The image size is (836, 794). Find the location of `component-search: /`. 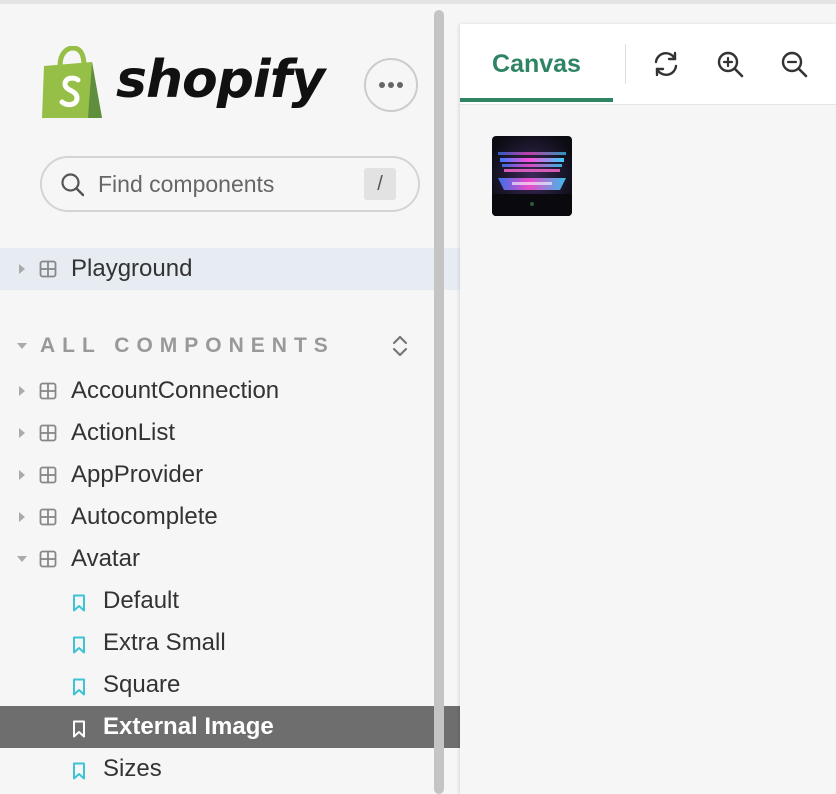

component-search: / is located at coordinates (230, 184).